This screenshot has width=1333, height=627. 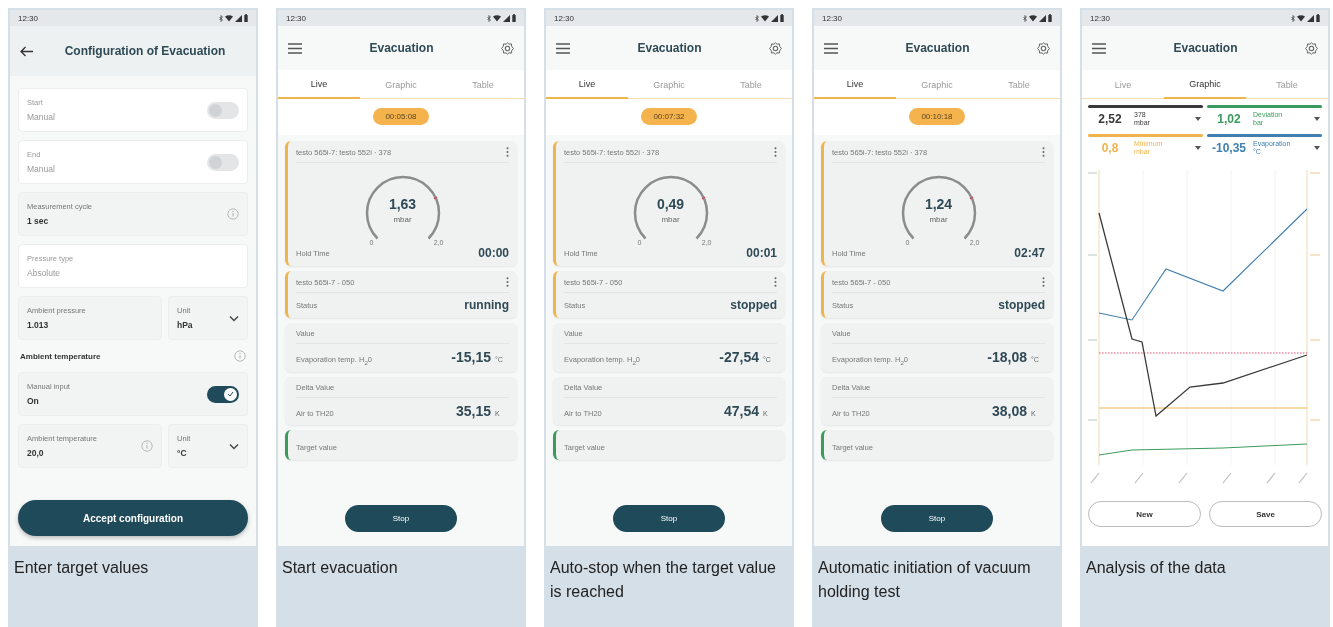 I want to click on check-icon, so click(x=230, y=394).